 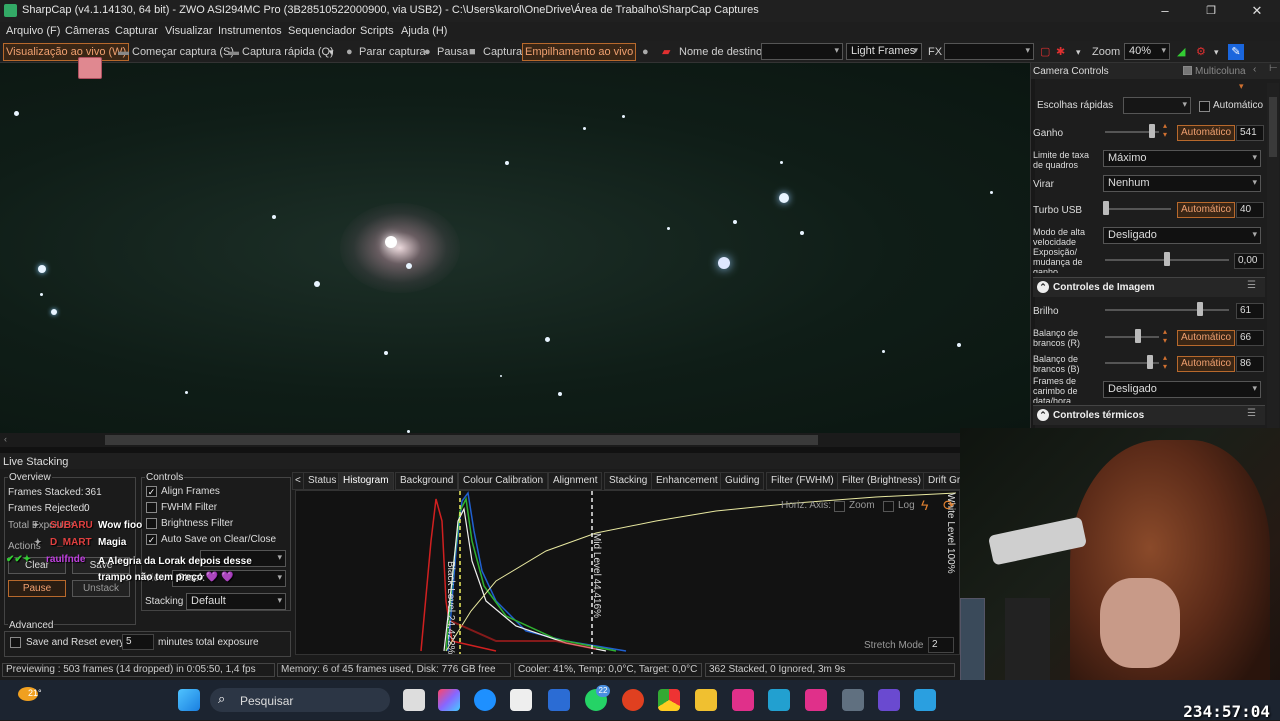 What do you see at coordinates (853, 700) in the screenshot?
I see `sharpcap-taskbar-icon` at bounding box center [853, 700].